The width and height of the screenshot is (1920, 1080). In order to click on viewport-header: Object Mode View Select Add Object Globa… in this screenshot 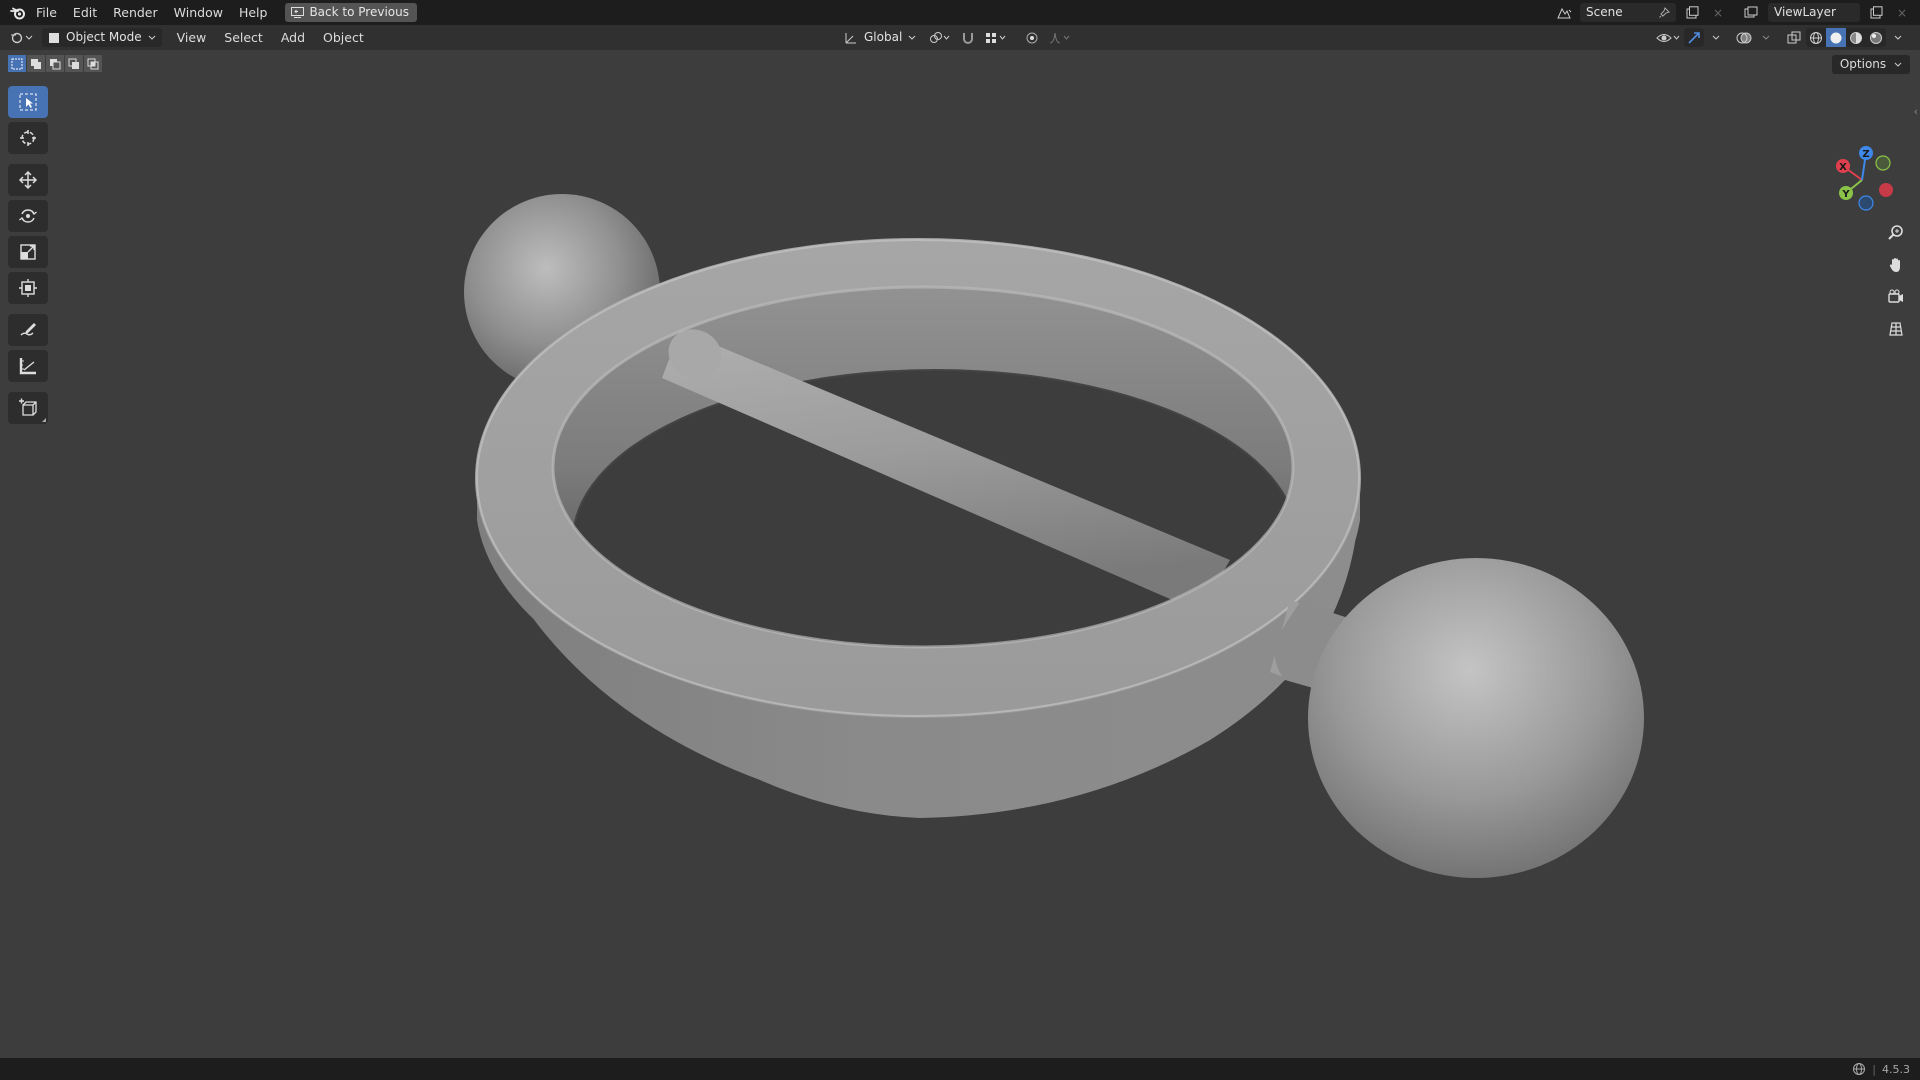, I will do `click(960, 37)`.